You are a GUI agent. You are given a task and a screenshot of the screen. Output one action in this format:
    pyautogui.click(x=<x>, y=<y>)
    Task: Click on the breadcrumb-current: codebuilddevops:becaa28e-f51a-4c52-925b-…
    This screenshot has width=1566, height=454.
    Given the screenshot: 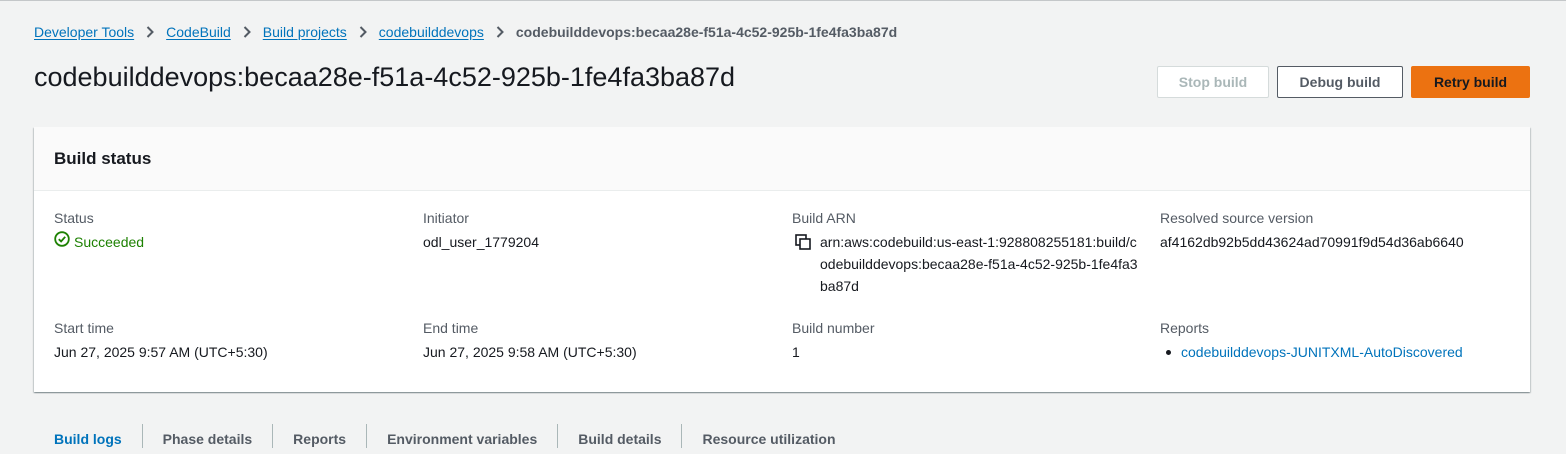 What is the action you would take?
    pyautogui.click(x=706, y=32)
    